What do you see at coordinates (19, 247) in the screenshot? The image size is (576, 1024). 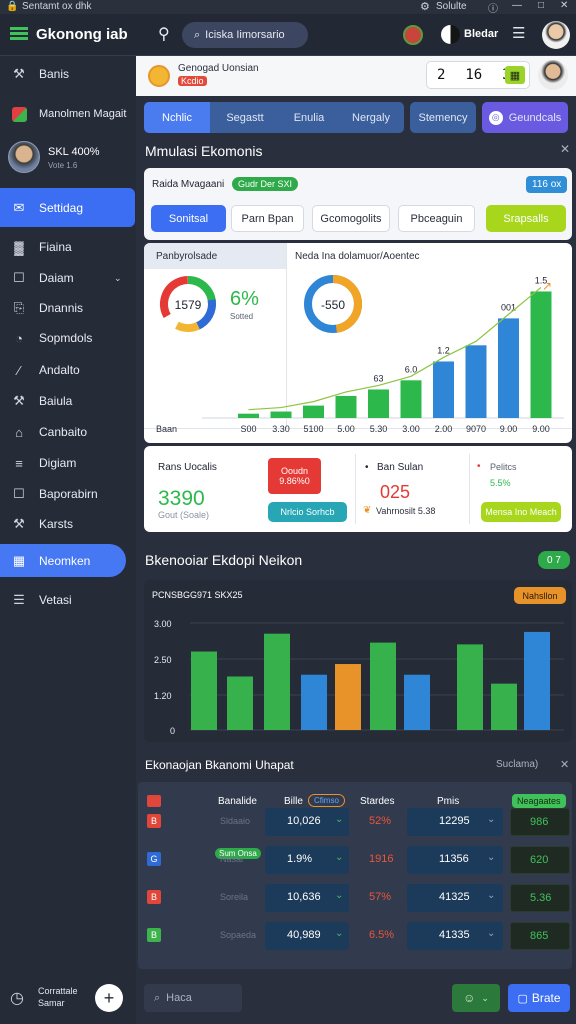 I see `chart-icon: ▓` at bounding box center [19, 247].